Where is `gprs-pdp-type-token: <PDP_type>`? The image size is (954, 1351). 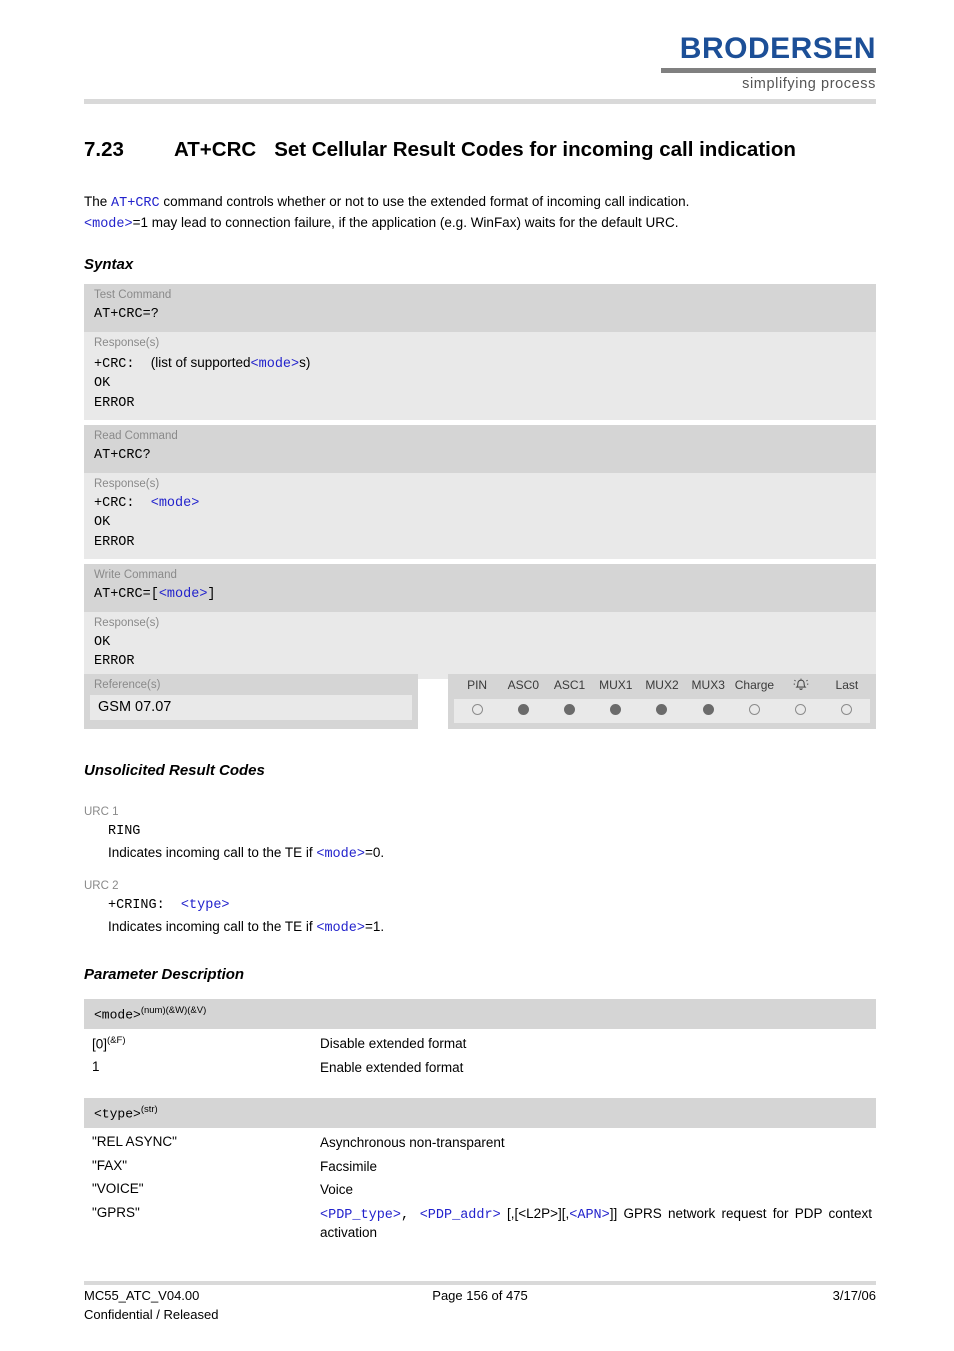 gprs-pdp-type-token: <PDP_type> is located at coordinates (361, 1215).